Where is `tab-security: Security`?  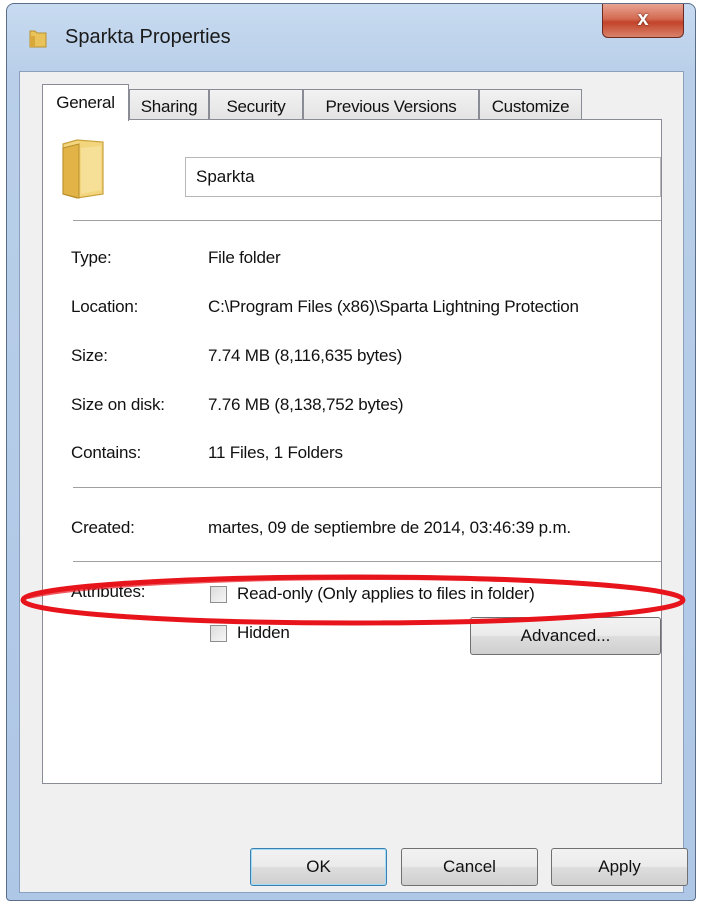 tab-security: Security is located at coordinates (256, 104).